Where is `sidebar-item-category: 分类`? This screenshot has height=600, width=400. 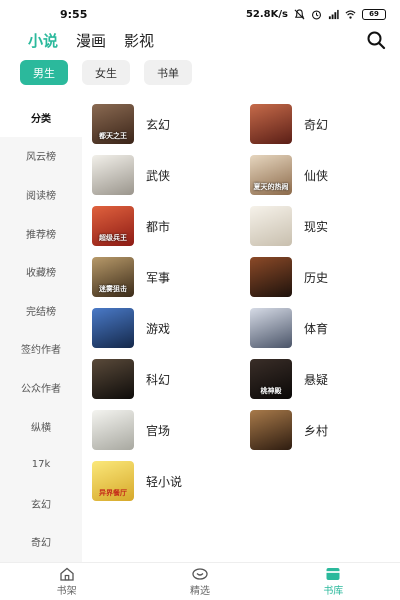
sidebar-item-category: 分类 is located at coordinates (41, 117).